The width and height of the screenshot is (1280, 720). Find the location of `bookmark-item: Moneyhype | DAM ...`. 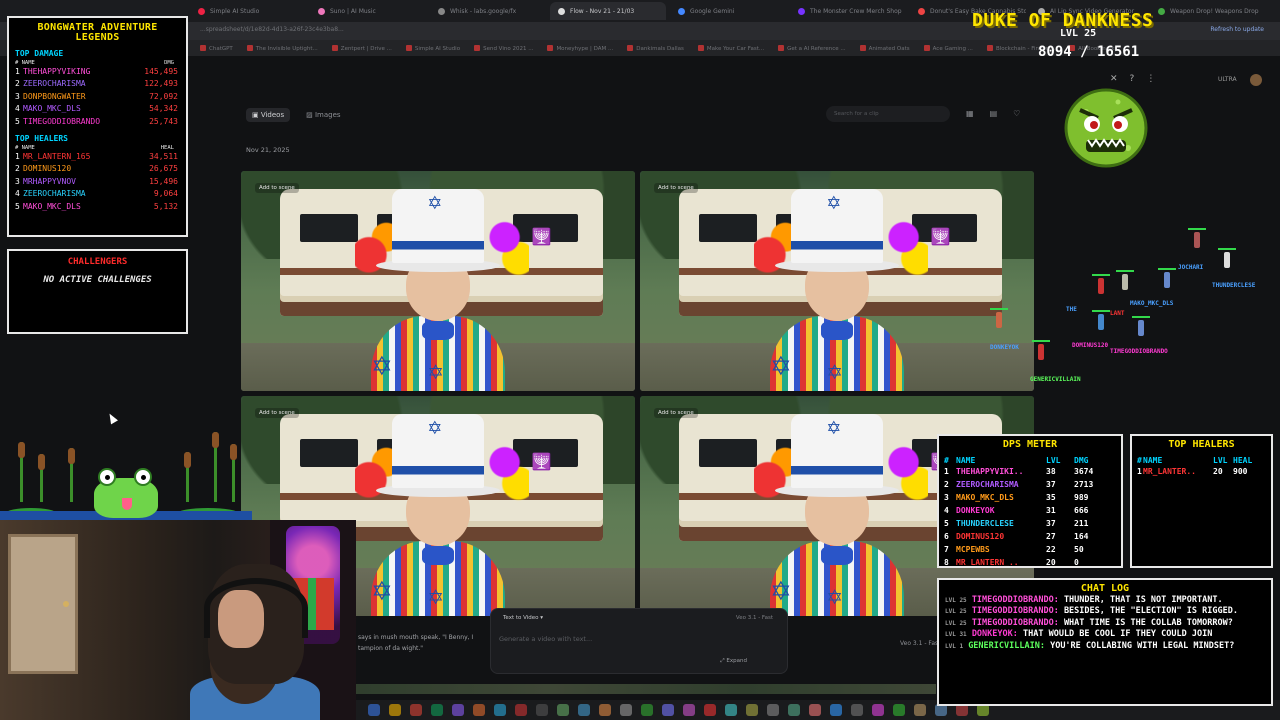

bookmark-item: Moneyhype | DAM ... is located at coordinates (580, 48).